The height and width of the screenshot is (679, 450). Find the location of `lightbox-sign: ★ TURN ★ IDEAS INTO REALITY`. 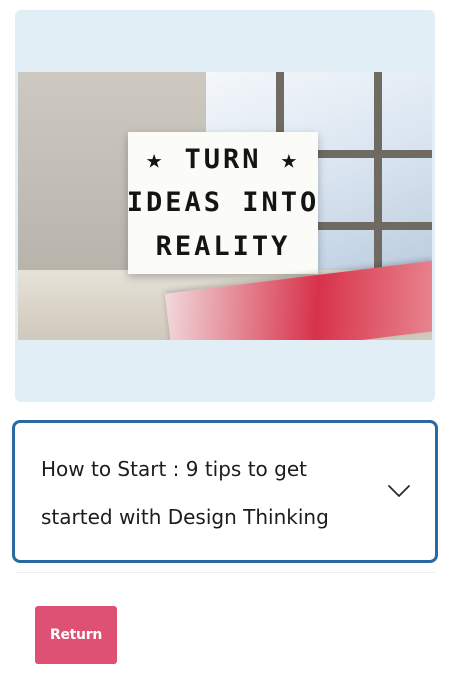

lightbox-sign: ★ TURN ★ IDEAS INTO REALITY is located at coordinates (223, 203).